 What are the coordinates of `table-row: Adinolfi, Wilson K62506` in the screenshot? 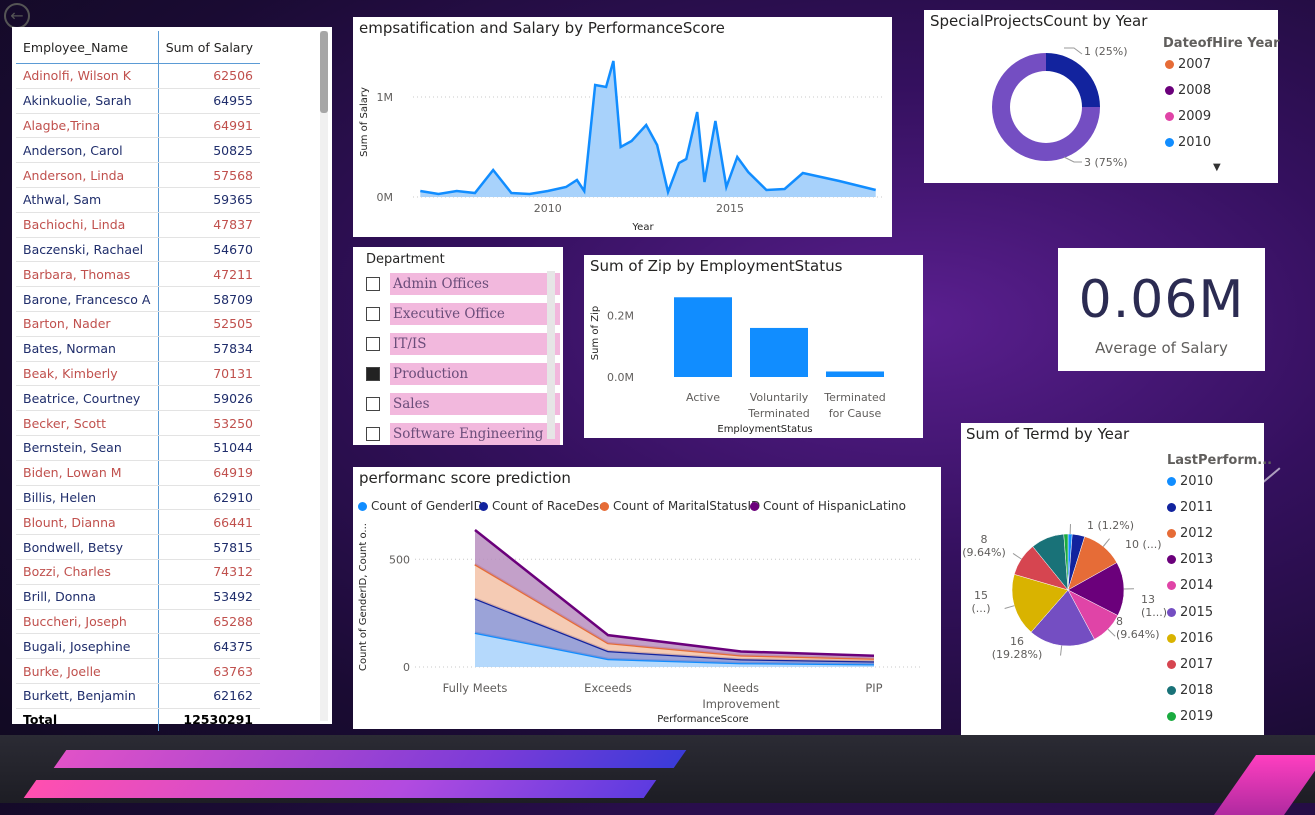 It's located at (138, 76).